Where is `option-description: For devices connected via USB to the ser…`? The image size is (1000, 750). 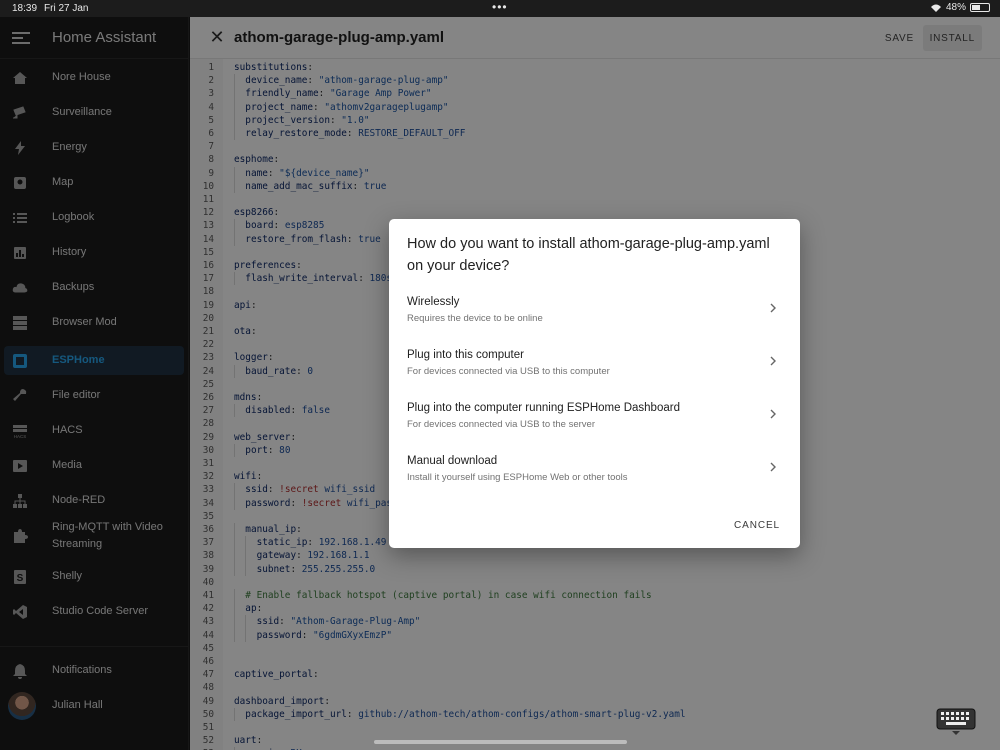 option-description: For devices connected via USB to the ser… is located at coordinates (501, 424).